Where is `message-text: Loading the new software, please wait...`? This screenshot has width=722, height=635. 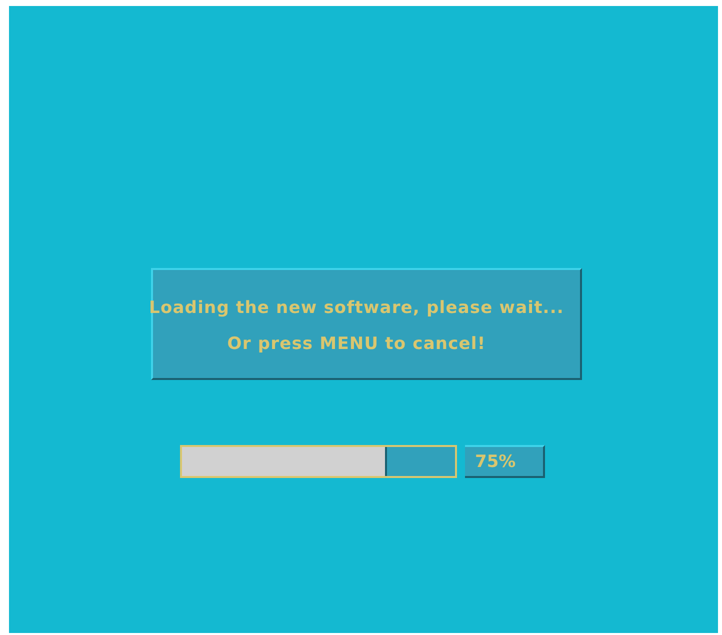
message-text: Loading the new software, please wait... is located at coordinates (356, 308).